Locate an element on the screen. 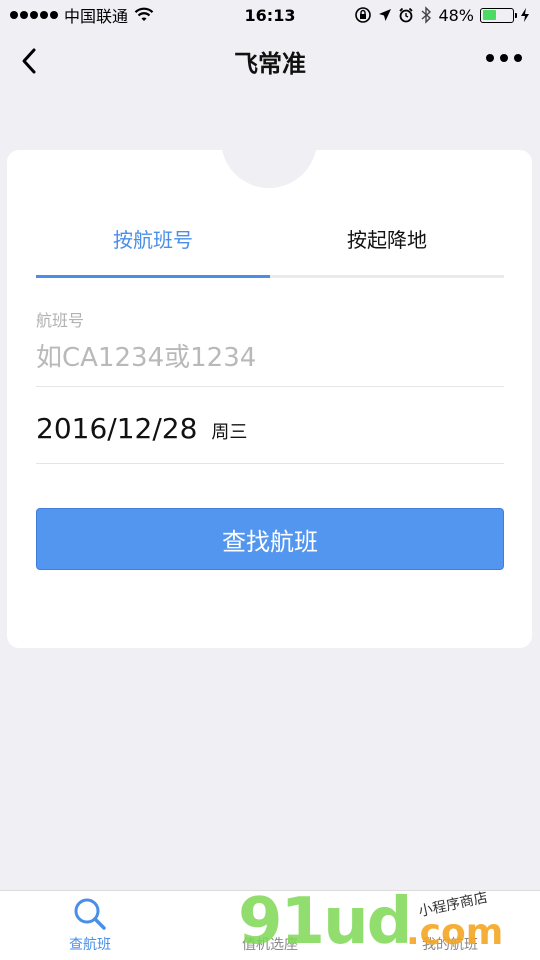 This screenshot has width=540, height=960. rotation-lock-icon is located at coordinates (363, 15).